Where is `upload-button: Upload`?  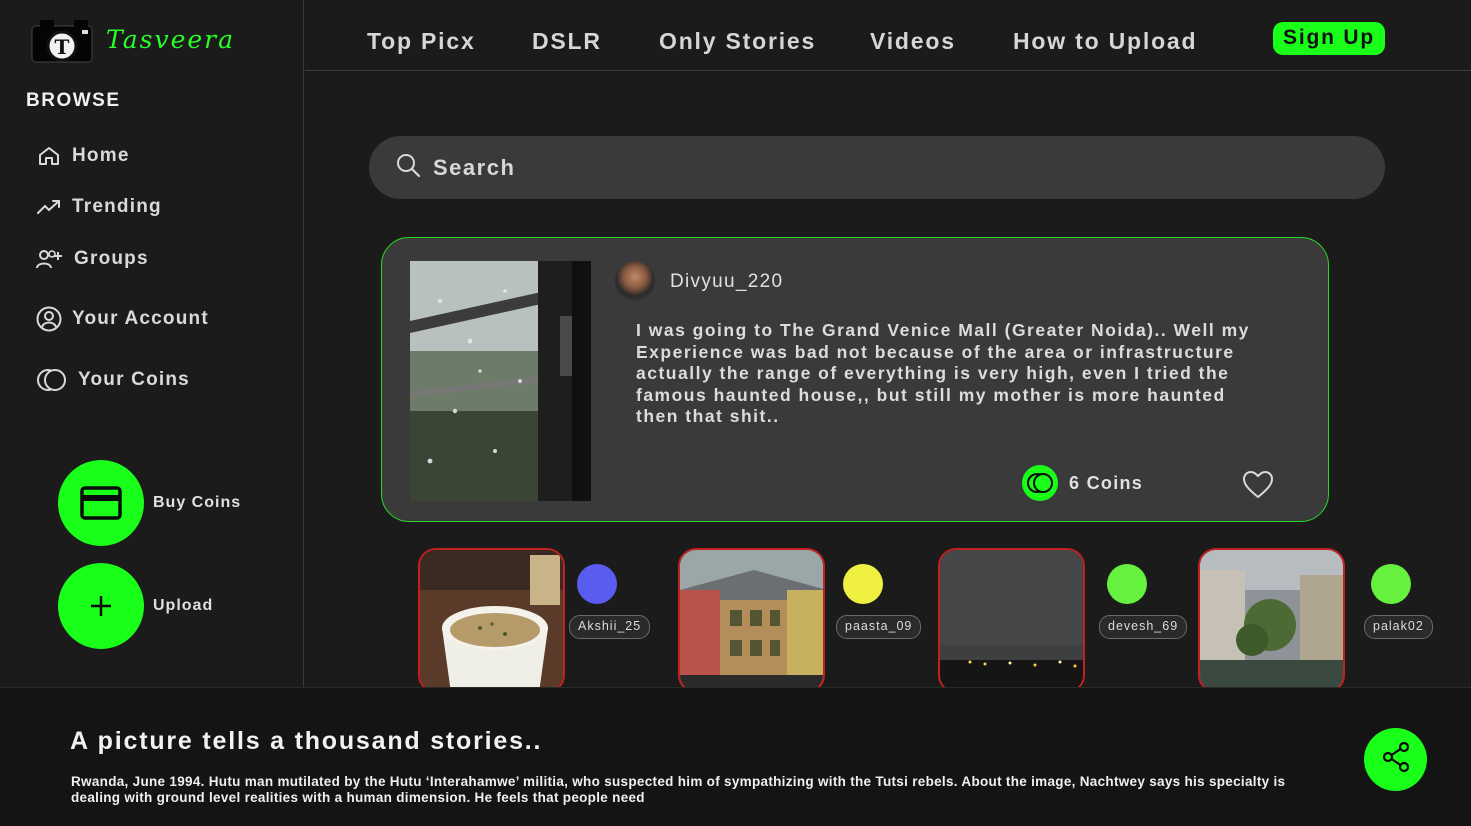
upload-button: Upload is located at coordinates (135, 606).